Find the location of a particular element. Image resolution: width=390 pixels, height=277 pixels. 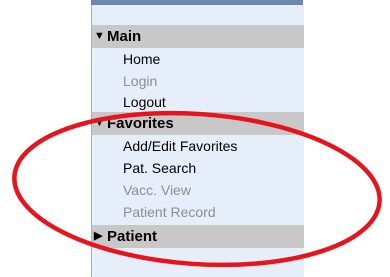

section-title-main: Main is located at coordinates (124, 36).